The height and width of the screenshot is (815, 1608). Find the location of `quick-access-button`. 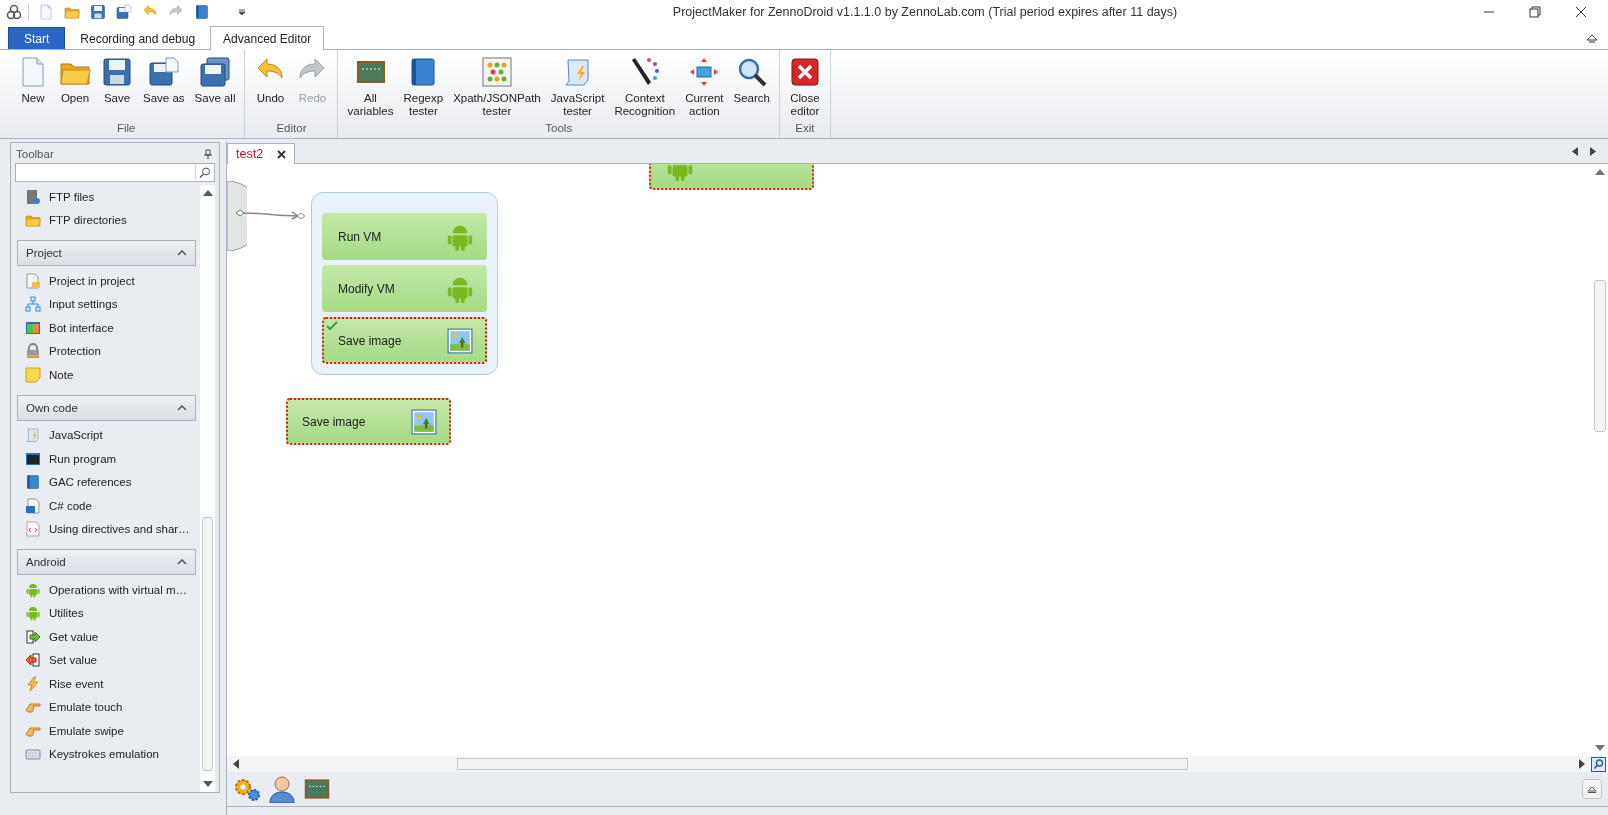

quick-access-button is located at coordinates (124, 12).